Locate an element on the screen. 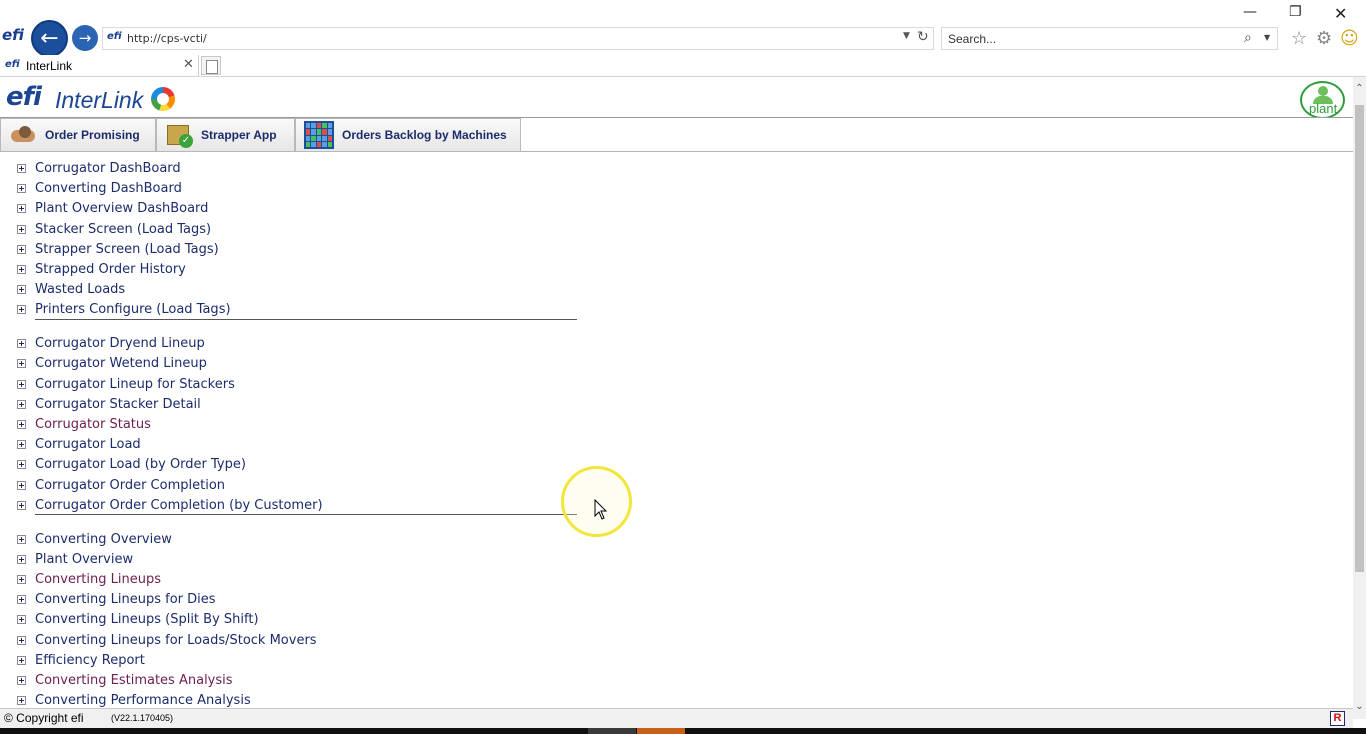 The width and height of the screenshot is (1366, 734). menu-item: Converting Lineups for Dies is located at coordinates (116, 599).